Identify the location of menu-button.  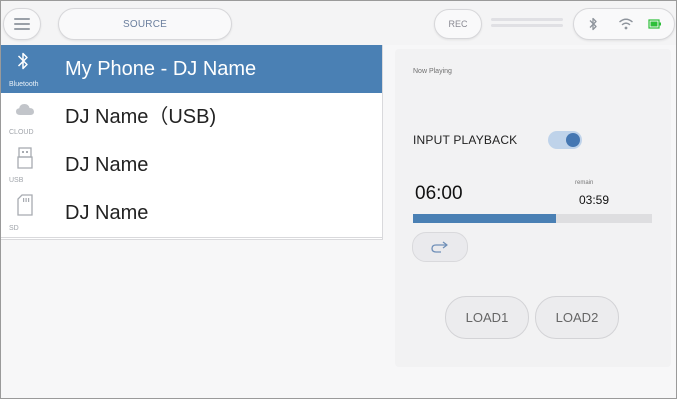
(22, 24).